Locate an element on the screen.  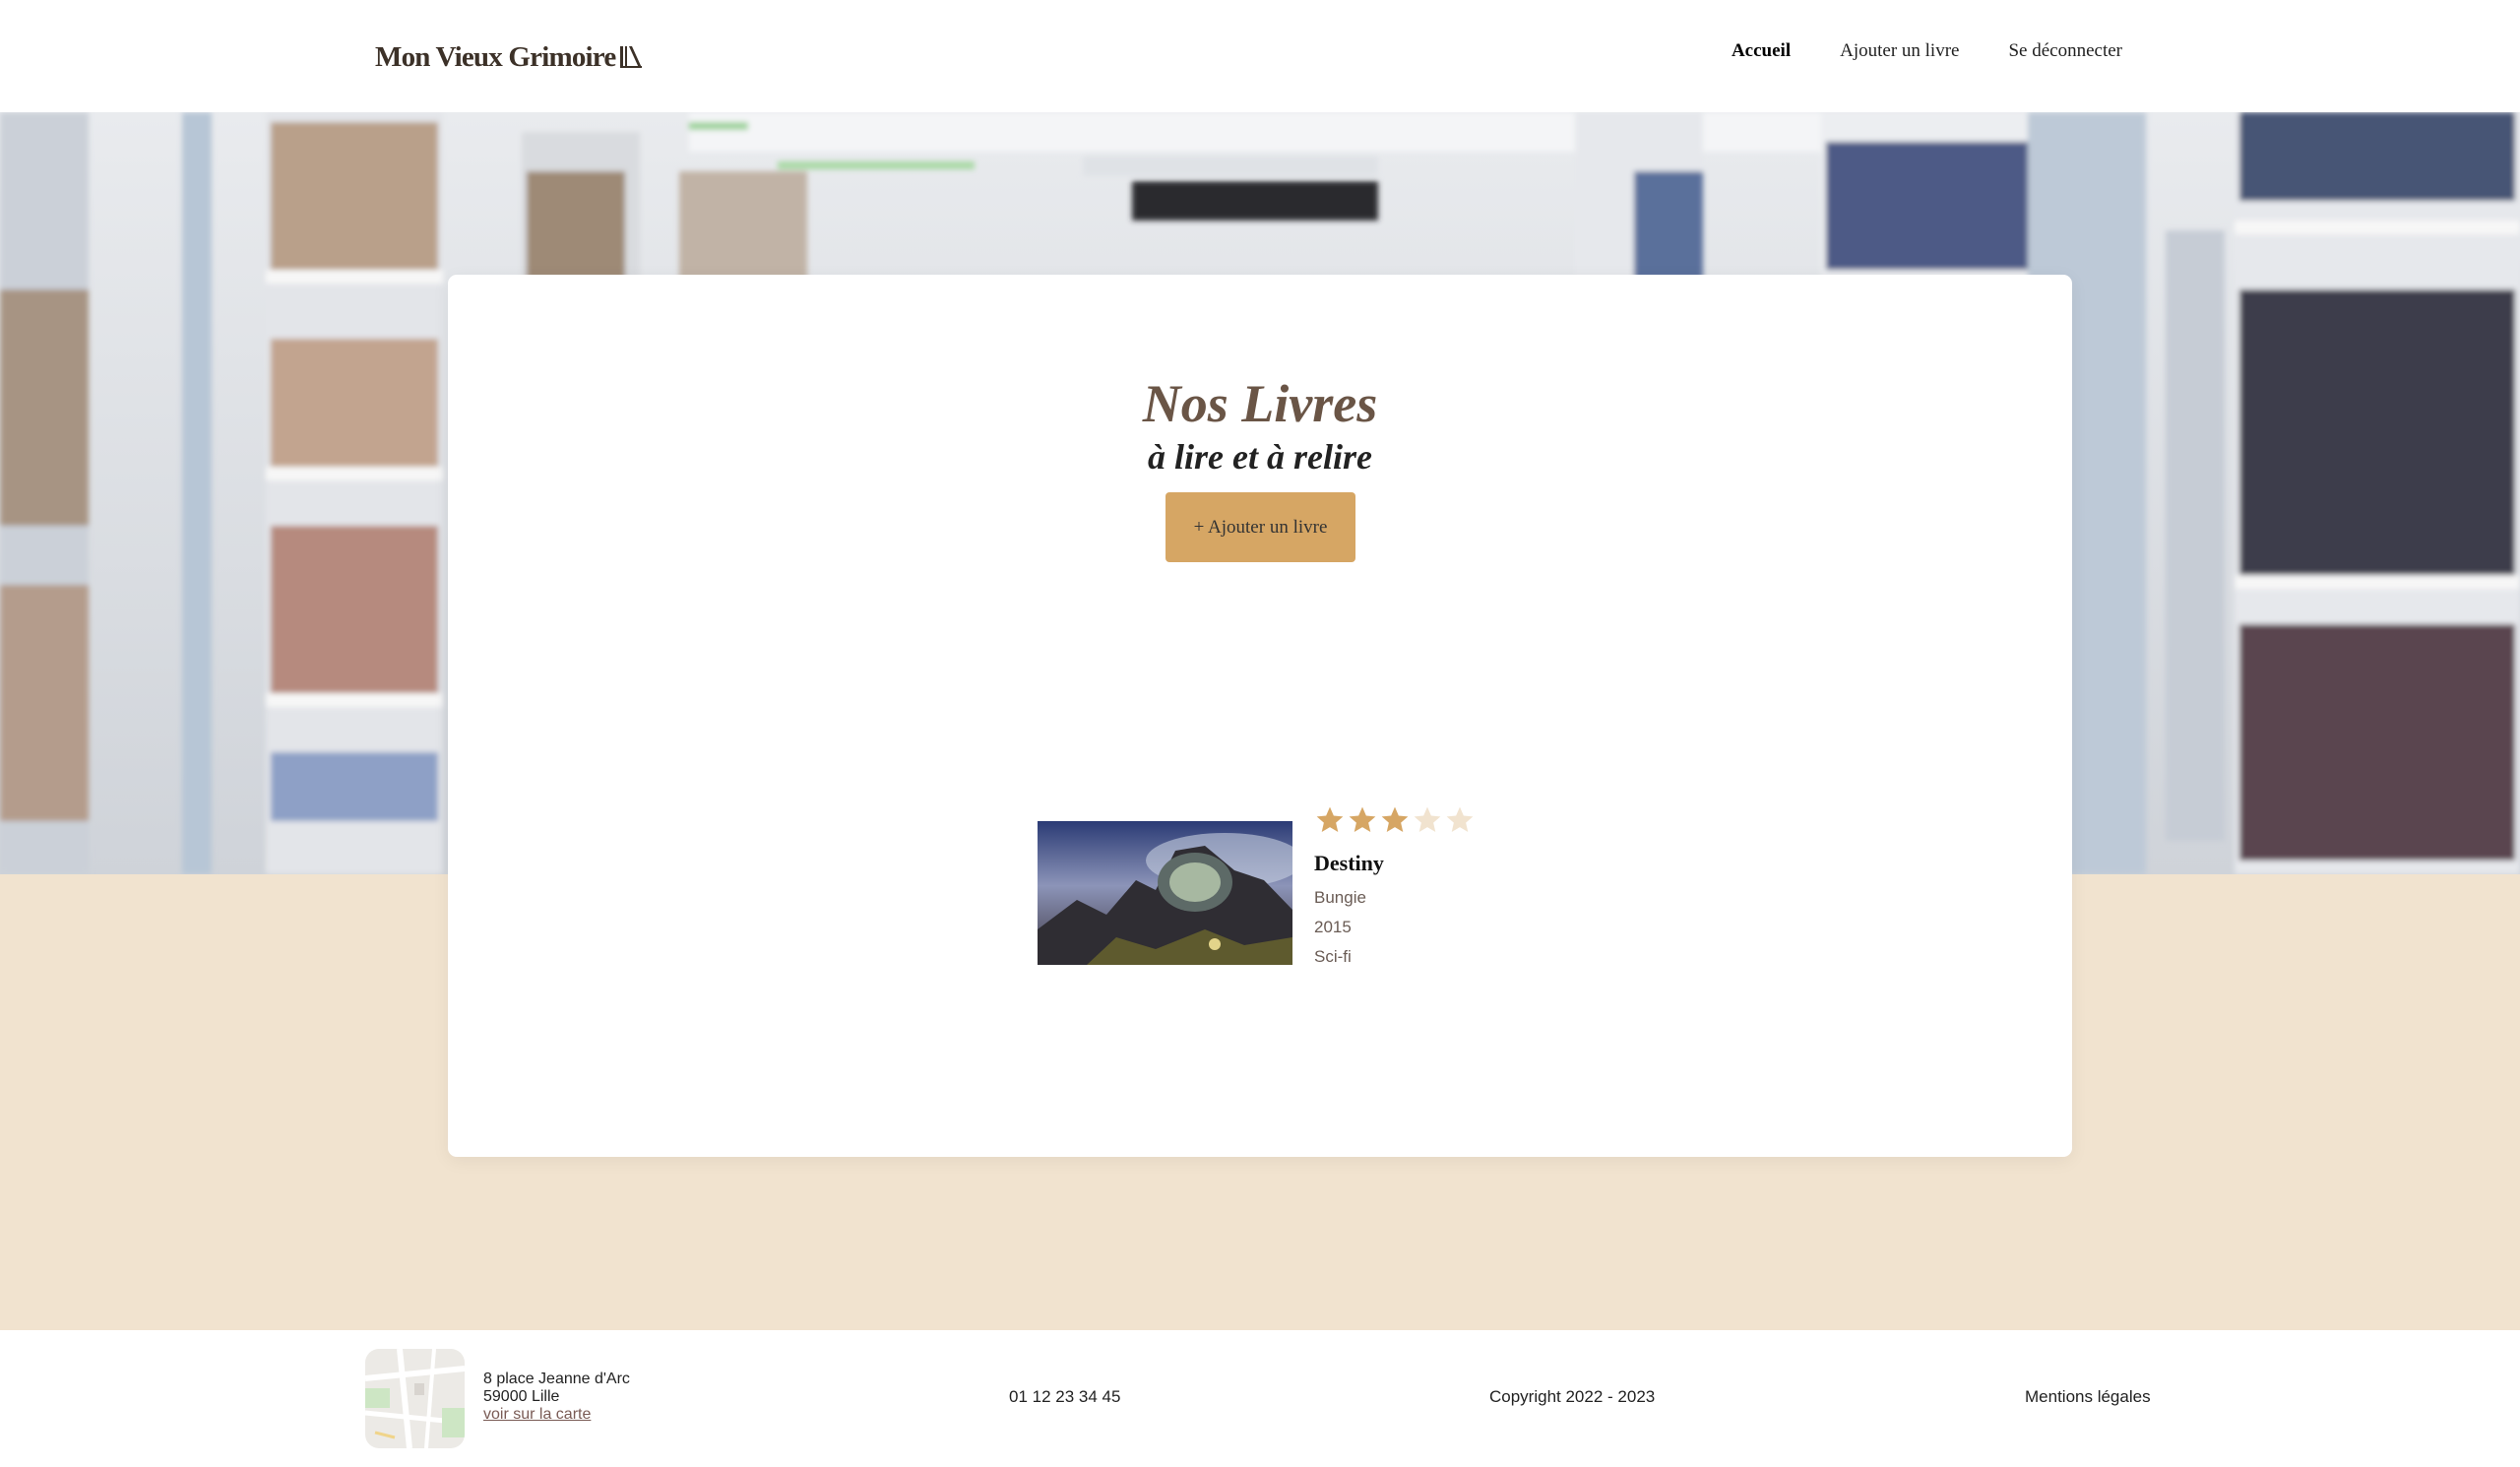
book-genre: Sci-fi is located at coordinates (1333, 956).